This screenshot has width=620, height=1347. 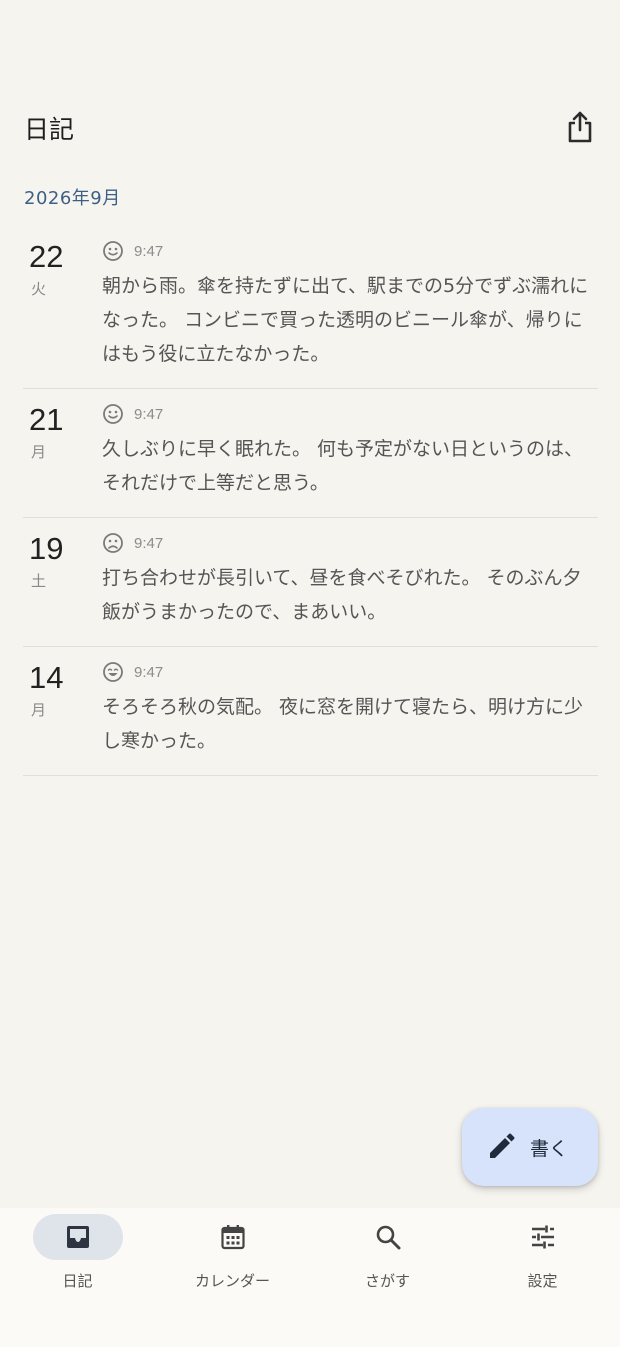 What do you see at coordinates (387, 1259) in the screenshot?
I see `nav-item-search: さがす` at bounding box center [387, 1259].